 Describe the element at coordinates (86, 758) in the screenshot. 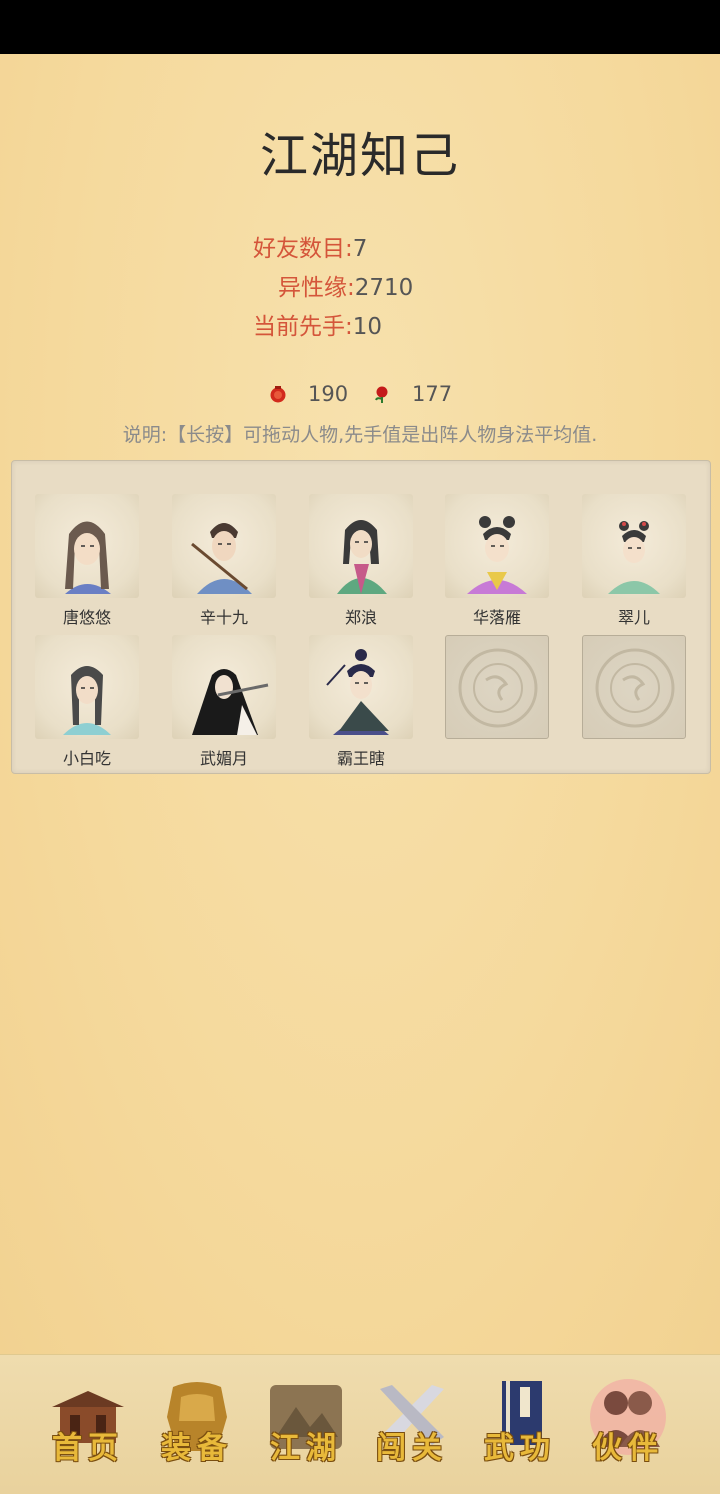

I see `companion-name: 小白吃` at that location.